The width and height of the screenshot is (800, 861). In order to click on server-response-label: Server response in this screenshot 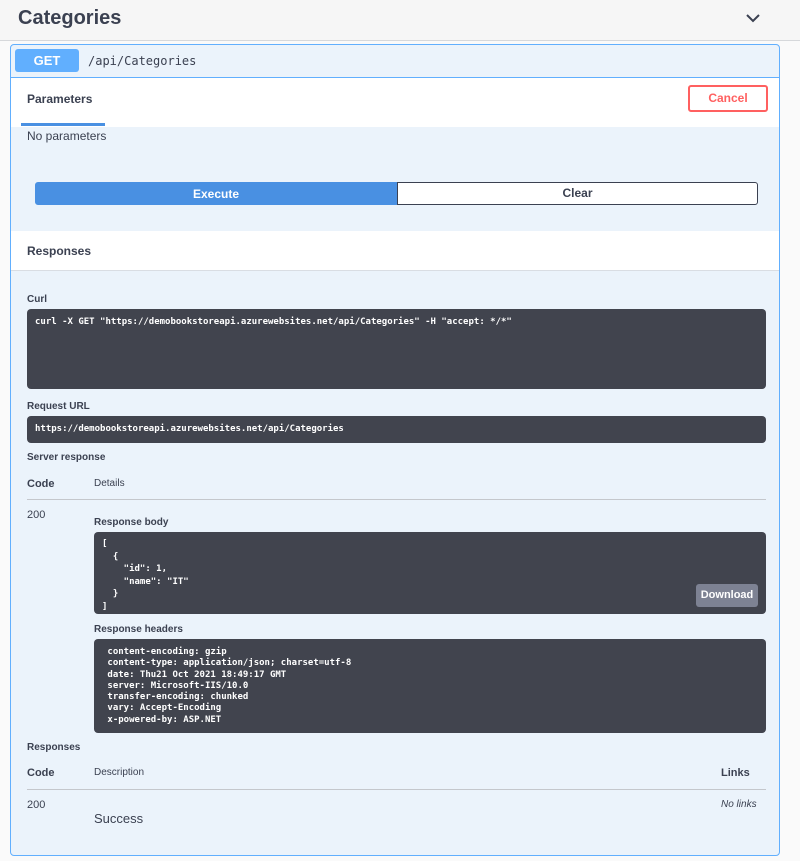, I will do `click(66, 457)`.